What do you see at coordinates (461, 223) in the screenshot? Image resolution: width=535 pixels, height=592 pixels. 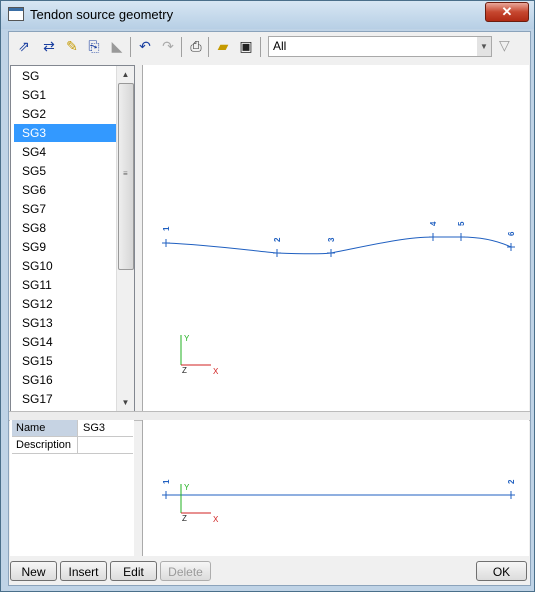 I see `point-label: 5` at bounding box center [461, 223].